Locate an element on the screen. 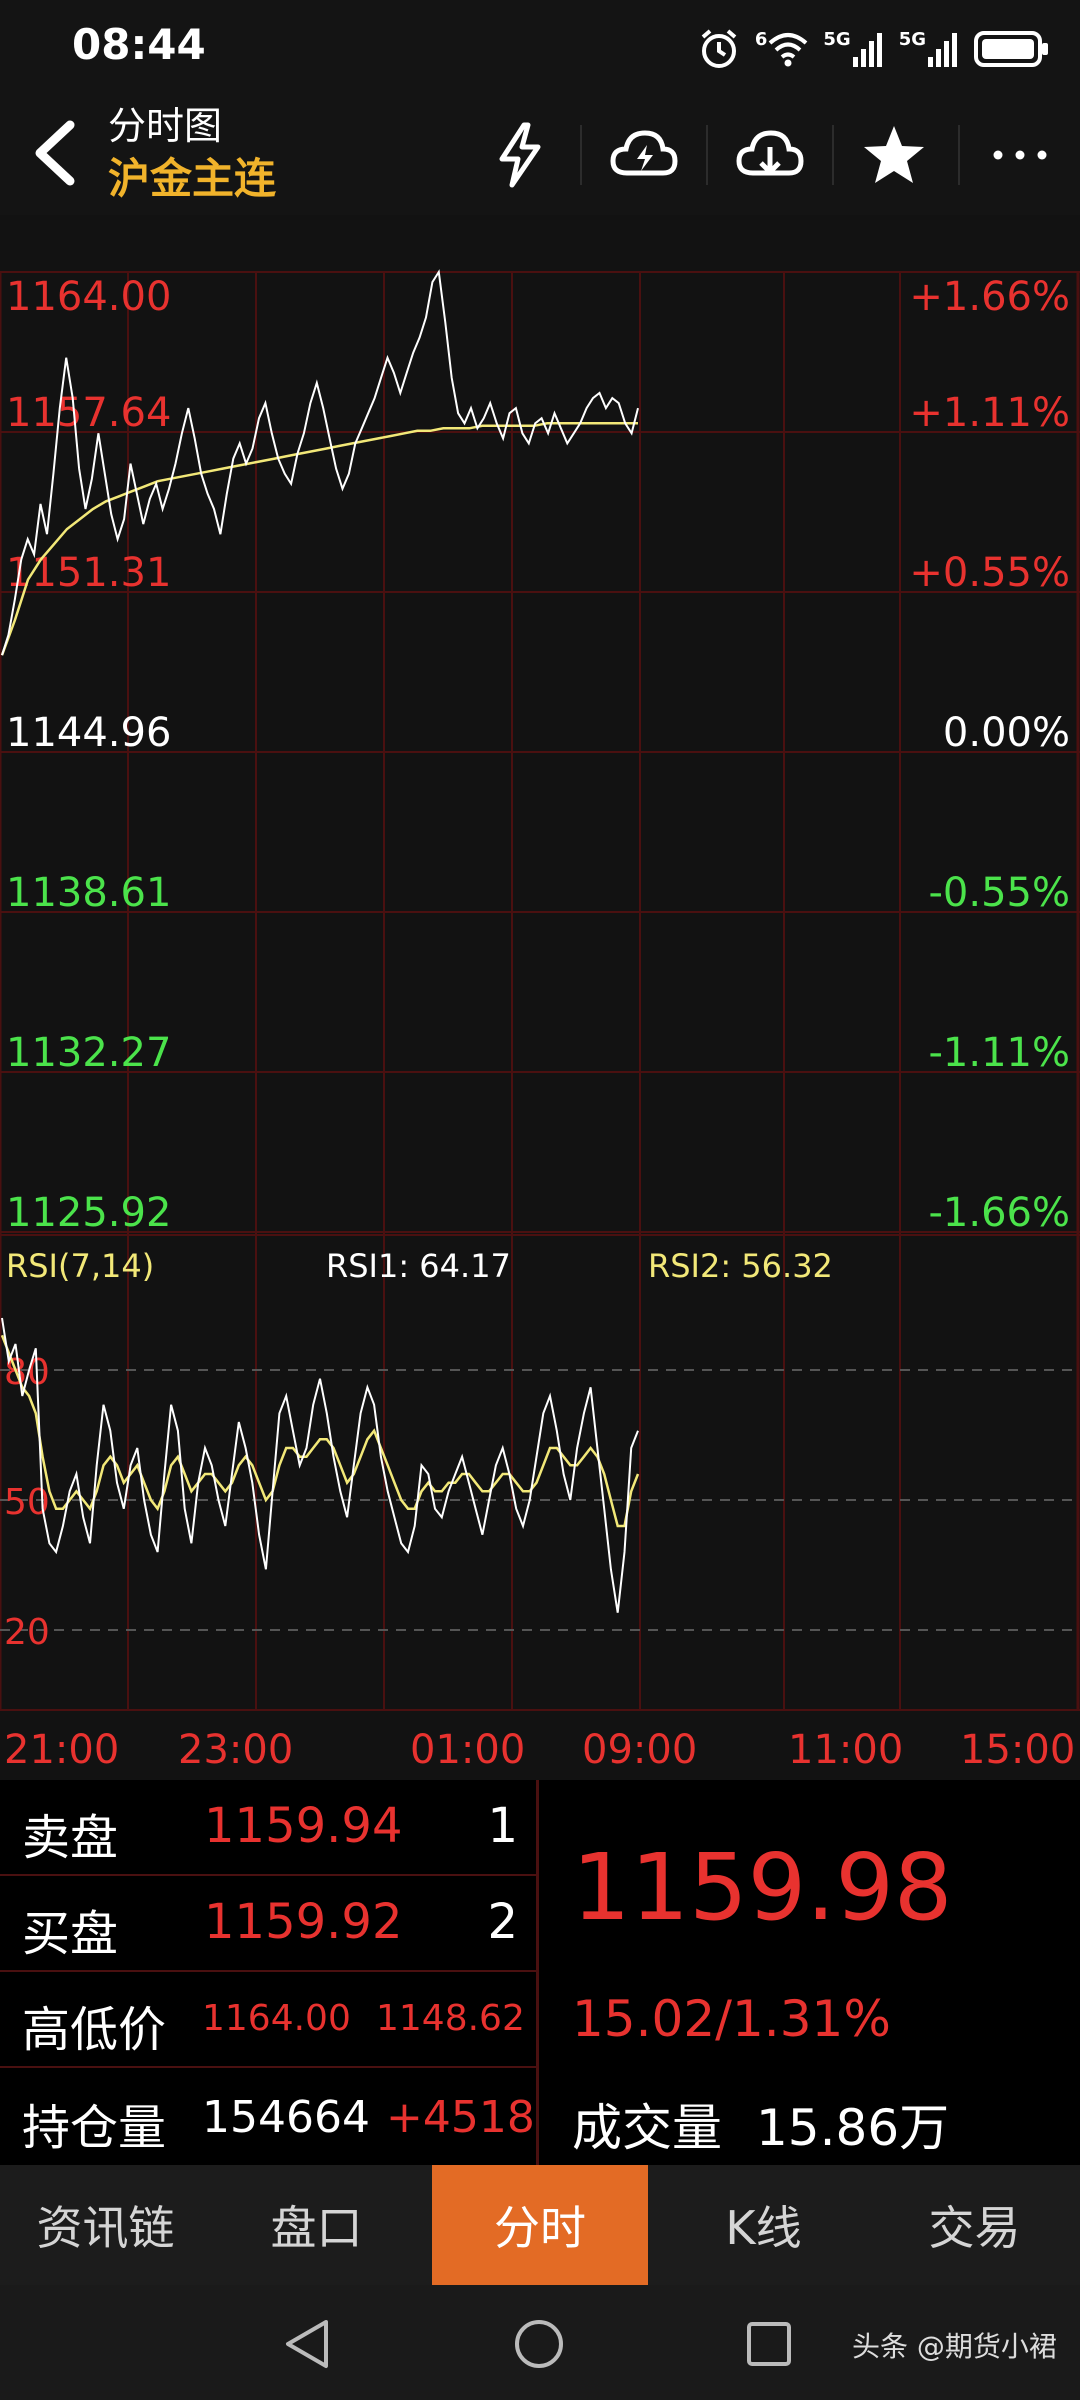 The width and height of the screenshot is (1080, 2400). open-interest-label: 持仓量 is located at coordinates (94, 2128).